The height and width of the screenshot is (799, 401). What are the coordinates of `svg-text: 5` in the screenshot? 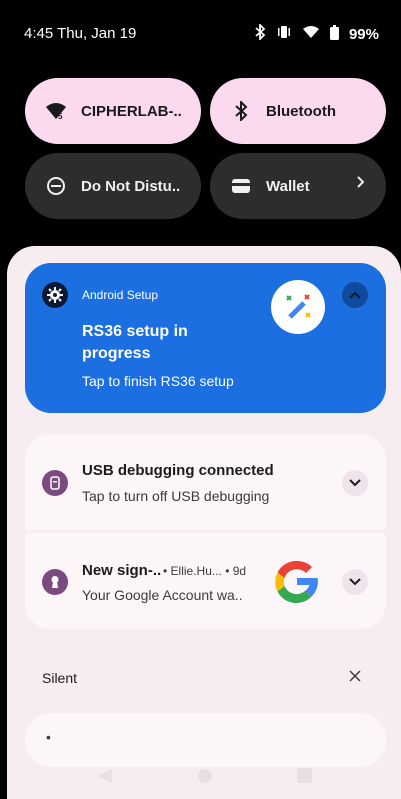 It's located at (60, 116).